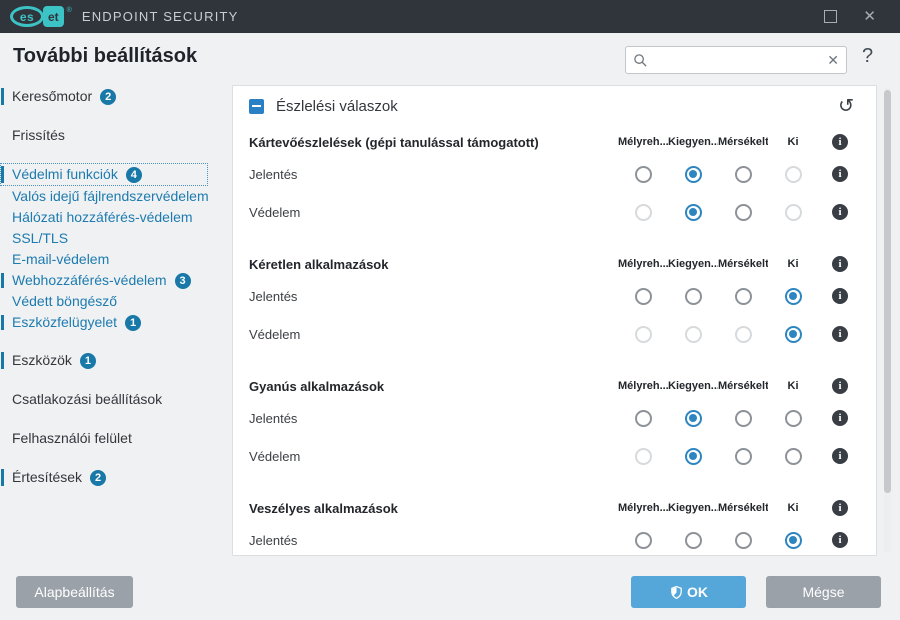  I want to click on search-box: ✕, so click(736, 60).